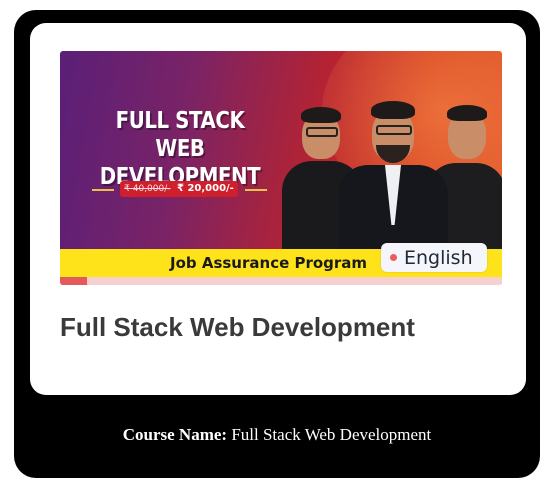 The width and height of the screenshot is (557, 495). What do you see at coordinates (237, 327) in the screenshot?
I see `course-title: Full Stack Web Development` at bounding box center [237, 327].